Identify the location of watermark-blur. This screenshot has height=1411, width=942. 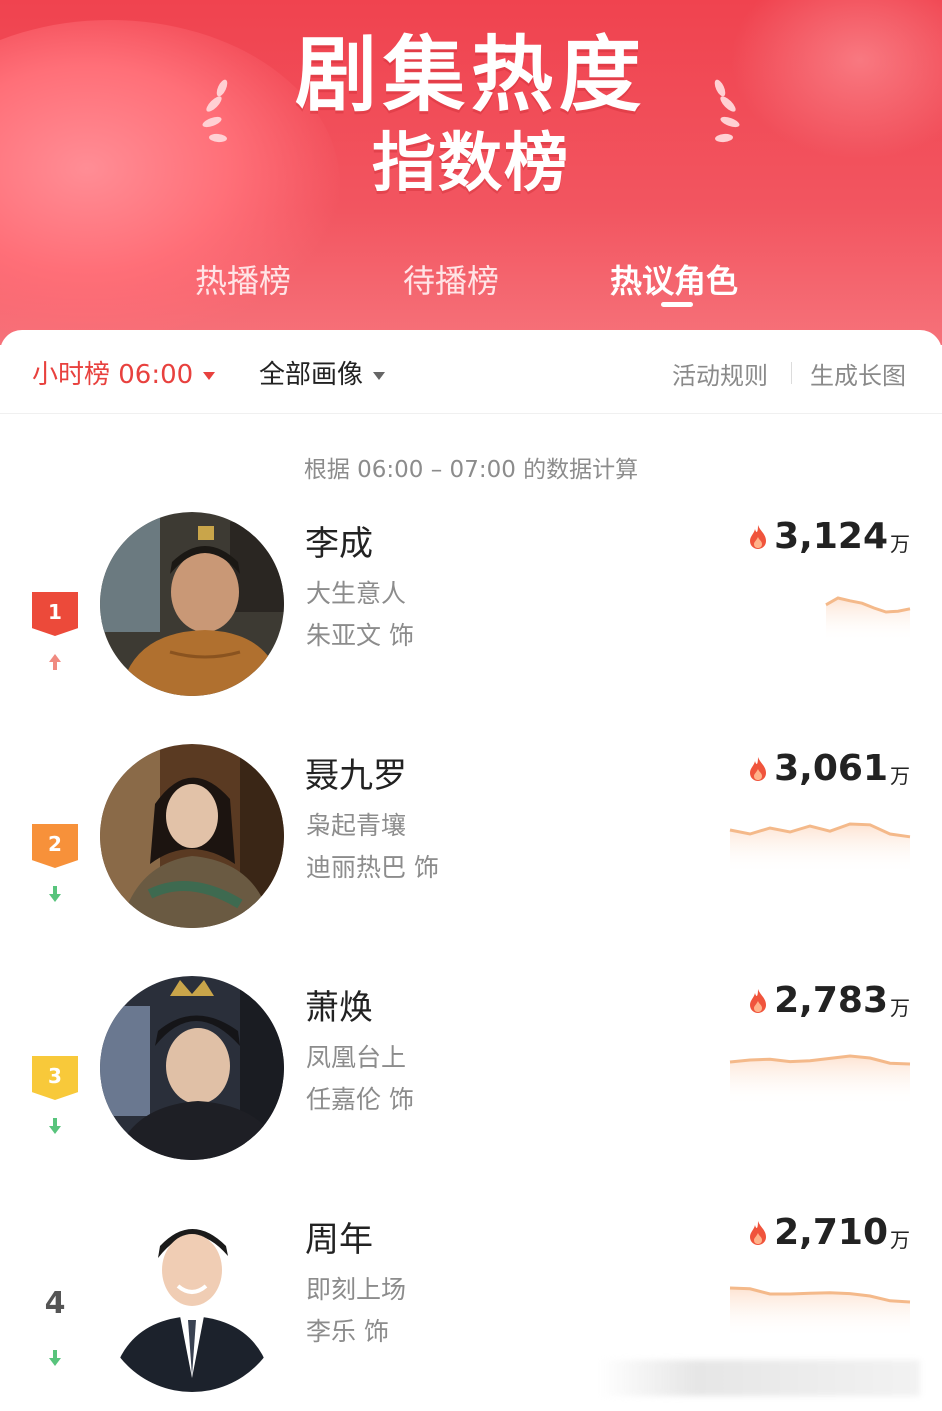
(760, 1378).